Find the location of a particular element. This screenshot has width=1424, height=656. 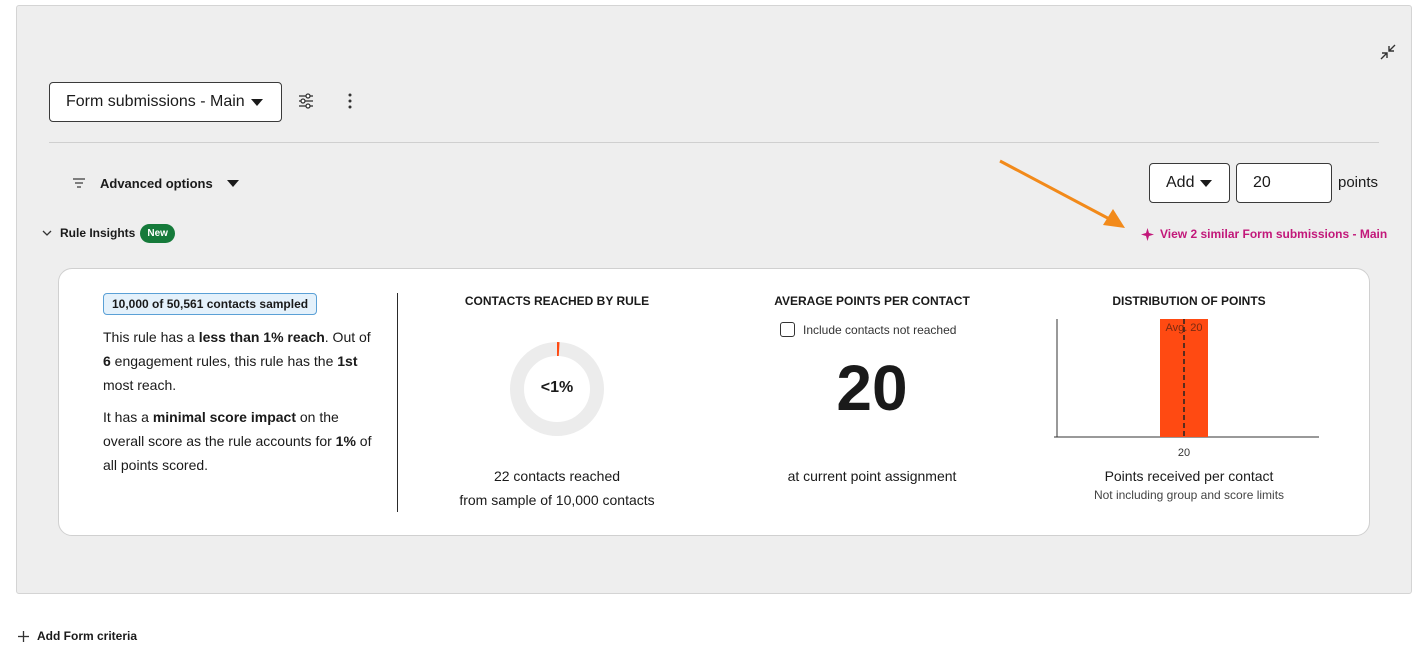

include-not-reached-checkbox is located at coordinates (787, 329).